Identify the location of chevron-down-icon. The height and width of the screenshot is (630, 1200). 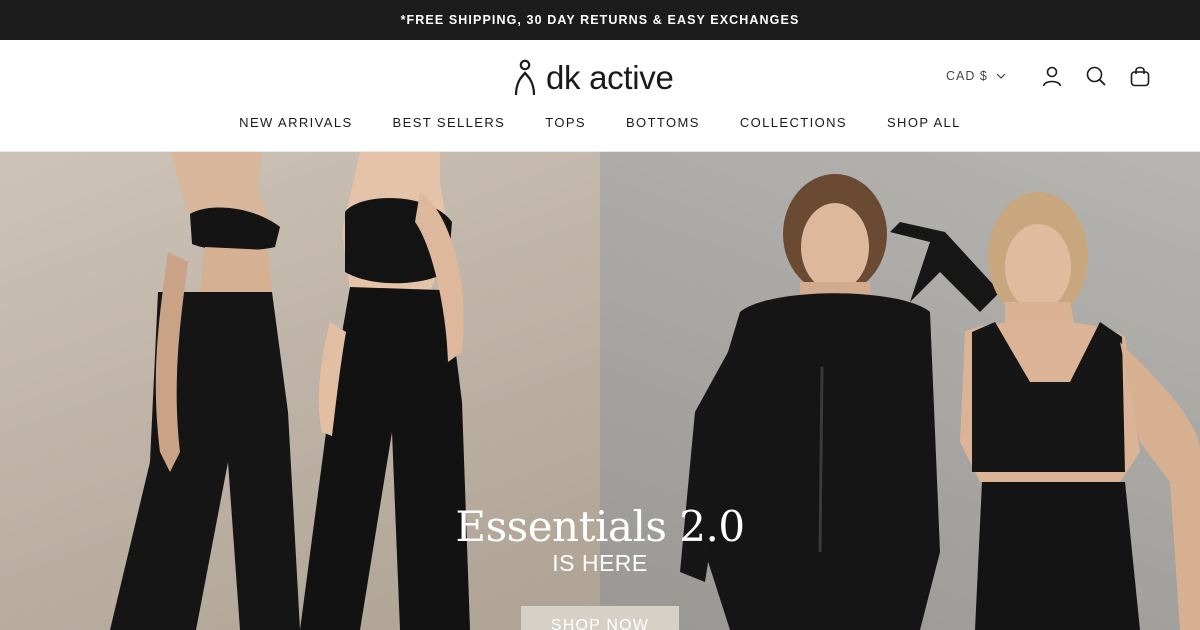
(1001, 76).